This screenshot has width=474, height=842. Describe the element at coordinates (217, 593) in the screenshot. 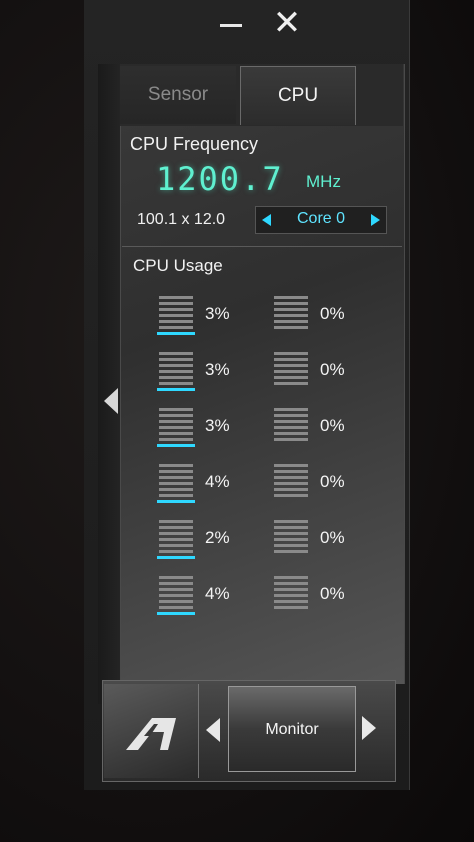

I see `core-usage-value: 4%` at that location.